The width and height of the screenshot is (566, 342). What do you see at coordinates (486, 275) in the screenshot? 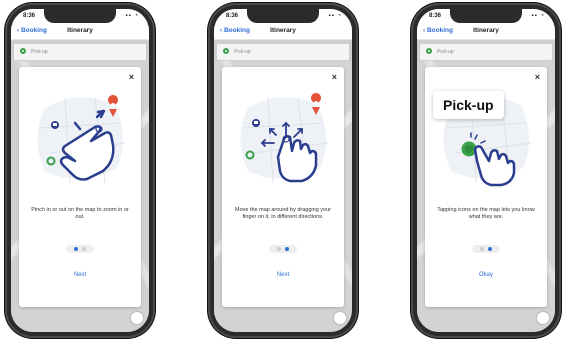
I see `okay-button: Okay` at bounding box center [486, 275].